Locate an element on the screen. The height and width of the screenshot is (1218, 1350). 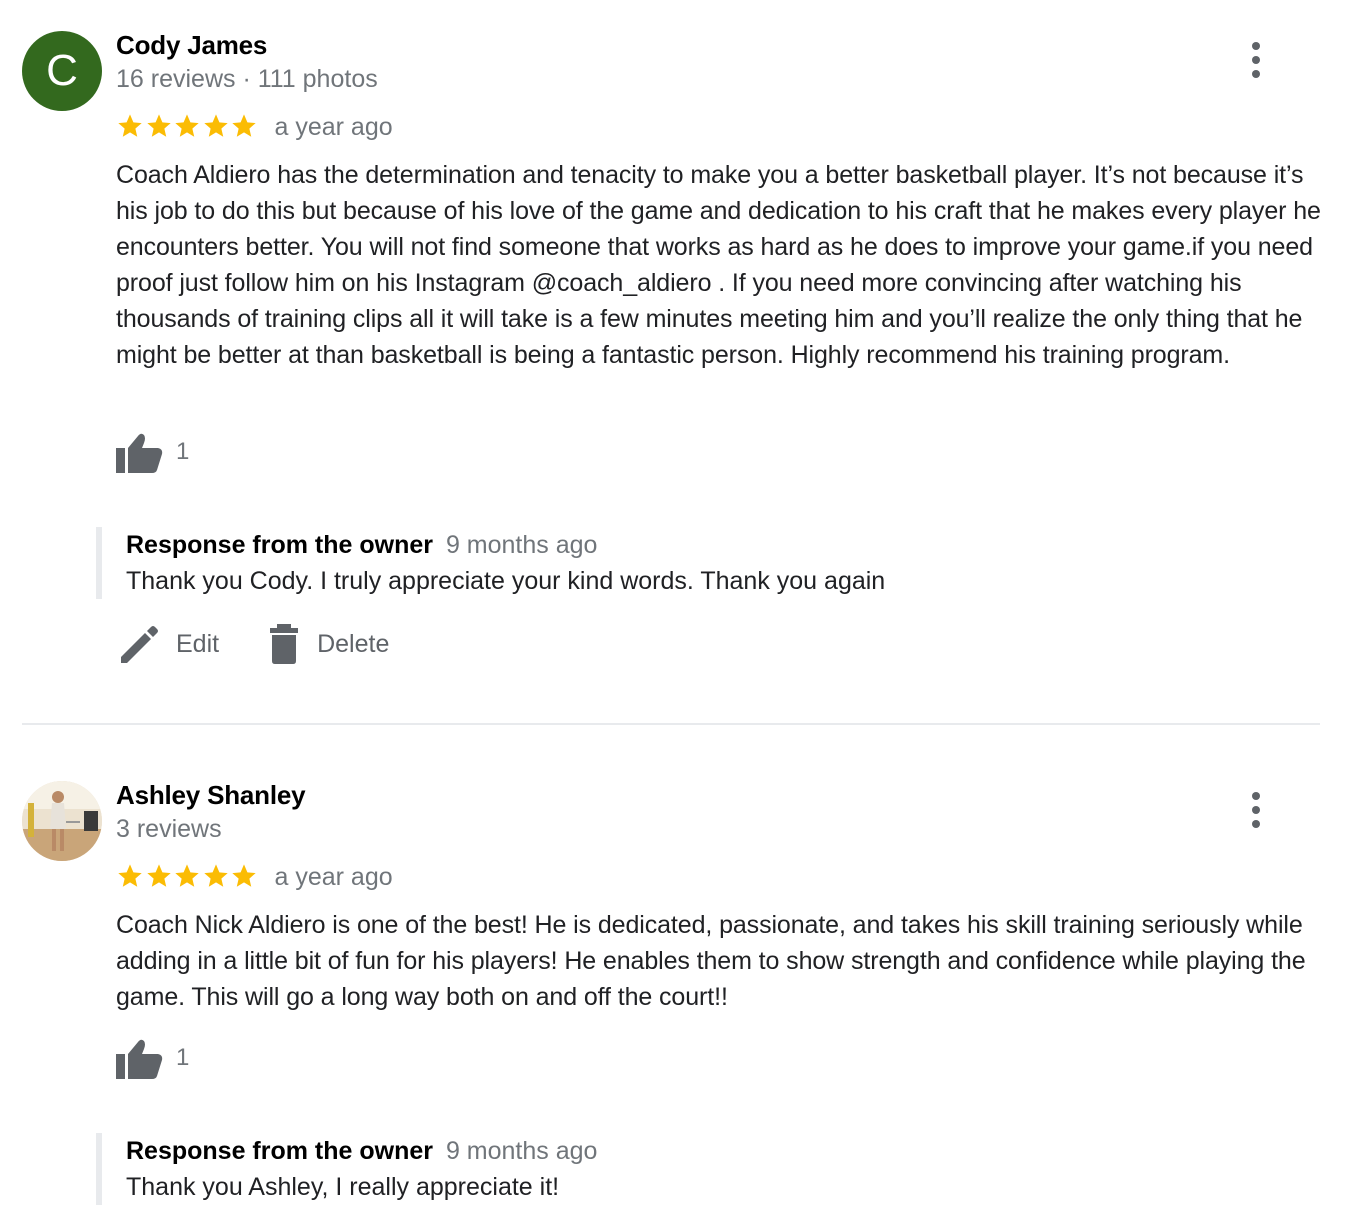
delete-button: Delete is located at coordinates (328, 644).